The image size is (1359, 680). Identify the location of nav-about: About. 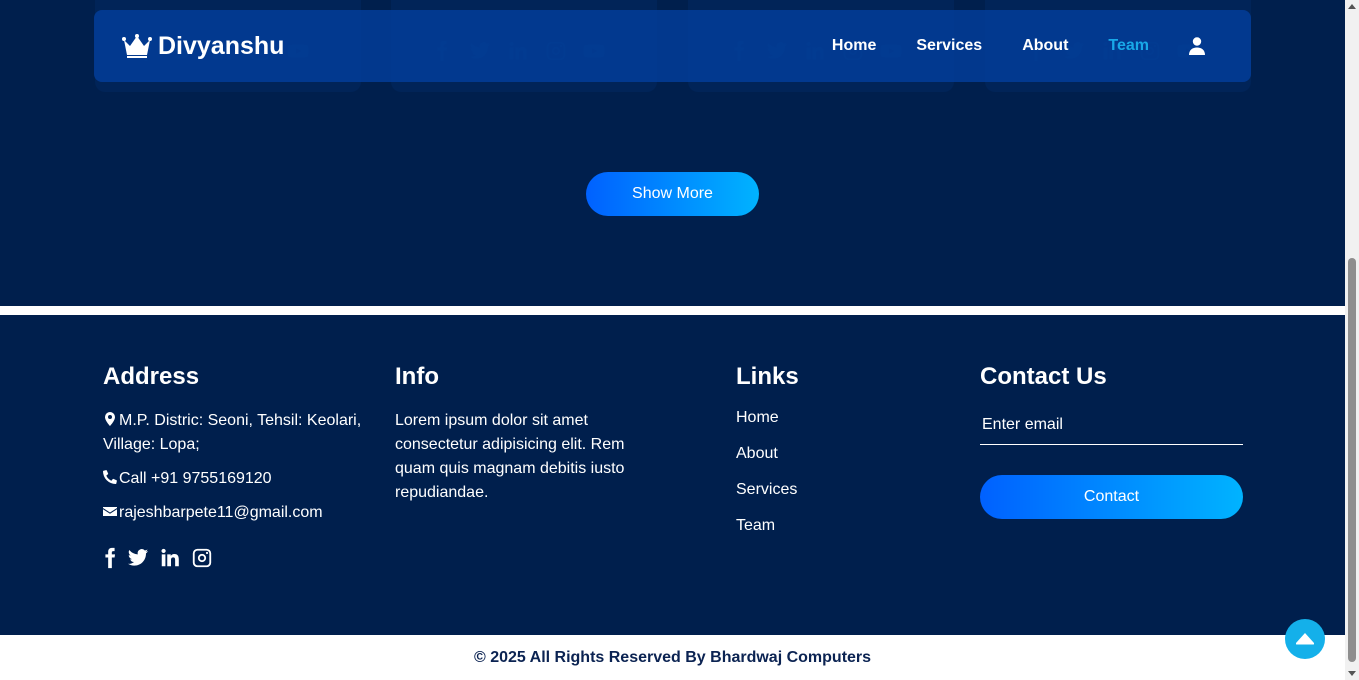
(1045, 46).